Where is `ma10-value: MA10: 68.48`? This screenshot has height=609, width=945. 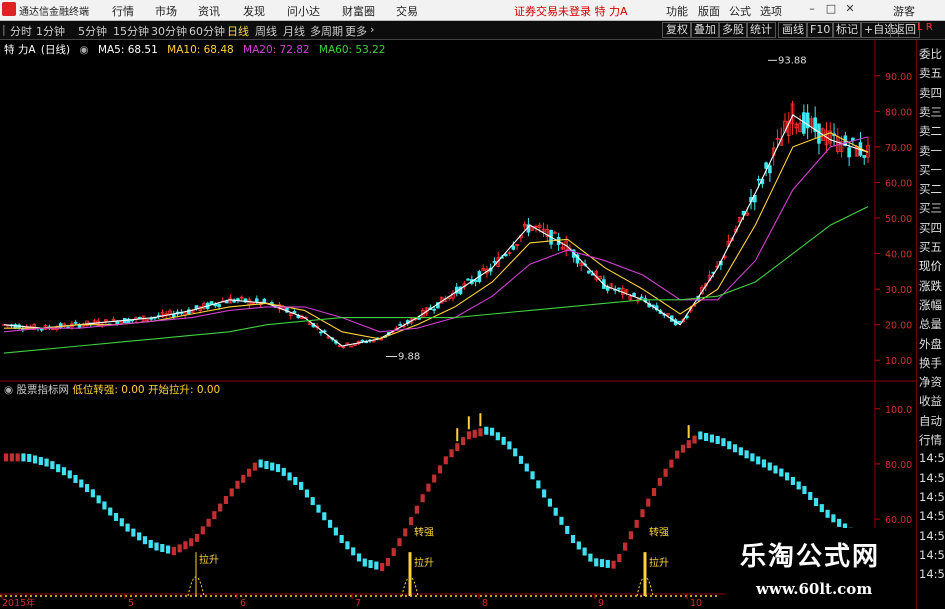 ma10-value: MA10: 68.48 is located at coordinates (200, 50).